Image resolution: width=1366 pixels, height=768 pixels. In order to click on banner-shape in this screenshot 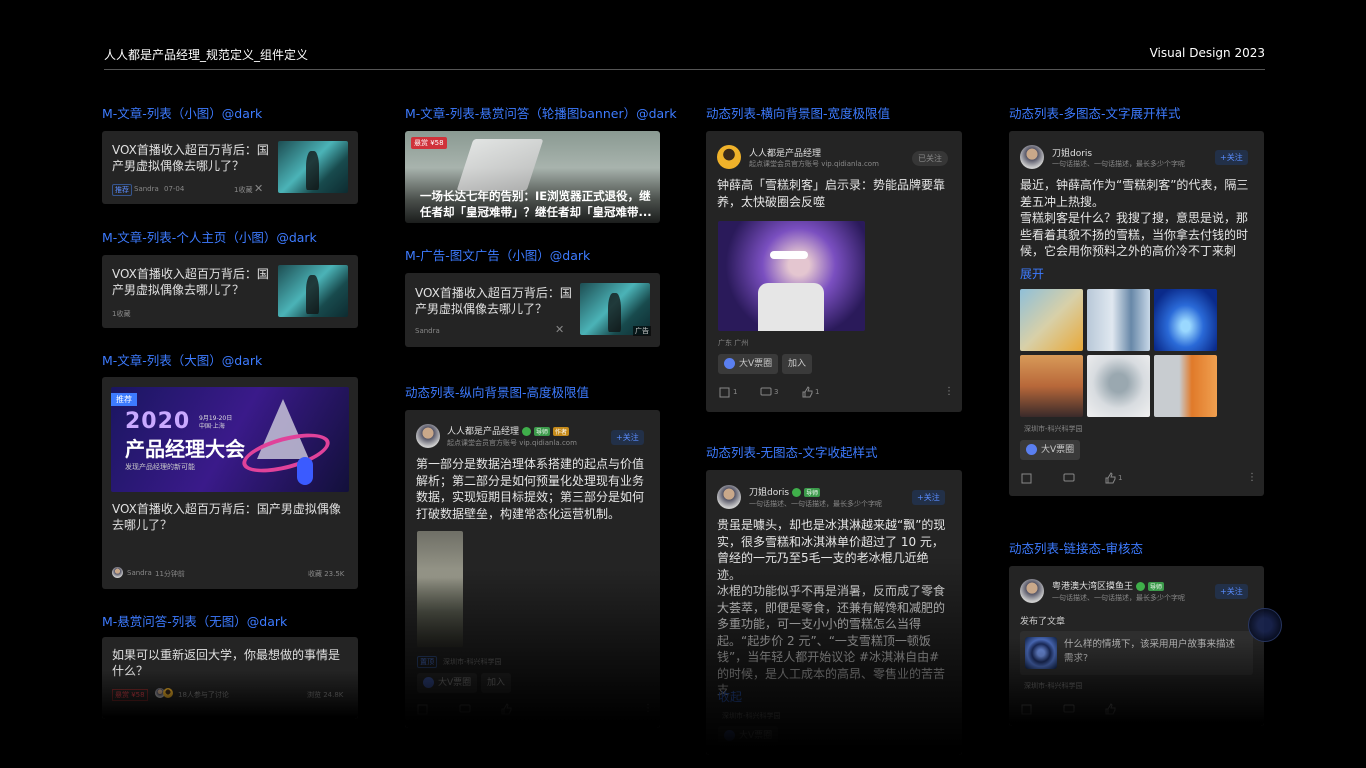, I will do `click(305, 471)`.